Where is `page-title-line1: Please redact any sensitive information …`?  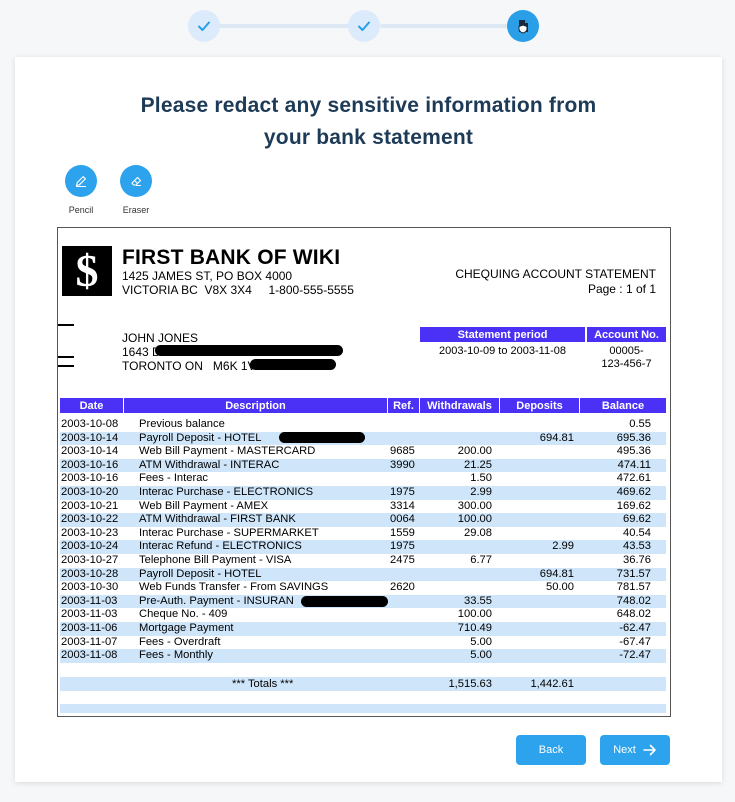 page-title-line1: Please redact any sensitive information … is located at coordinates (368, 105).